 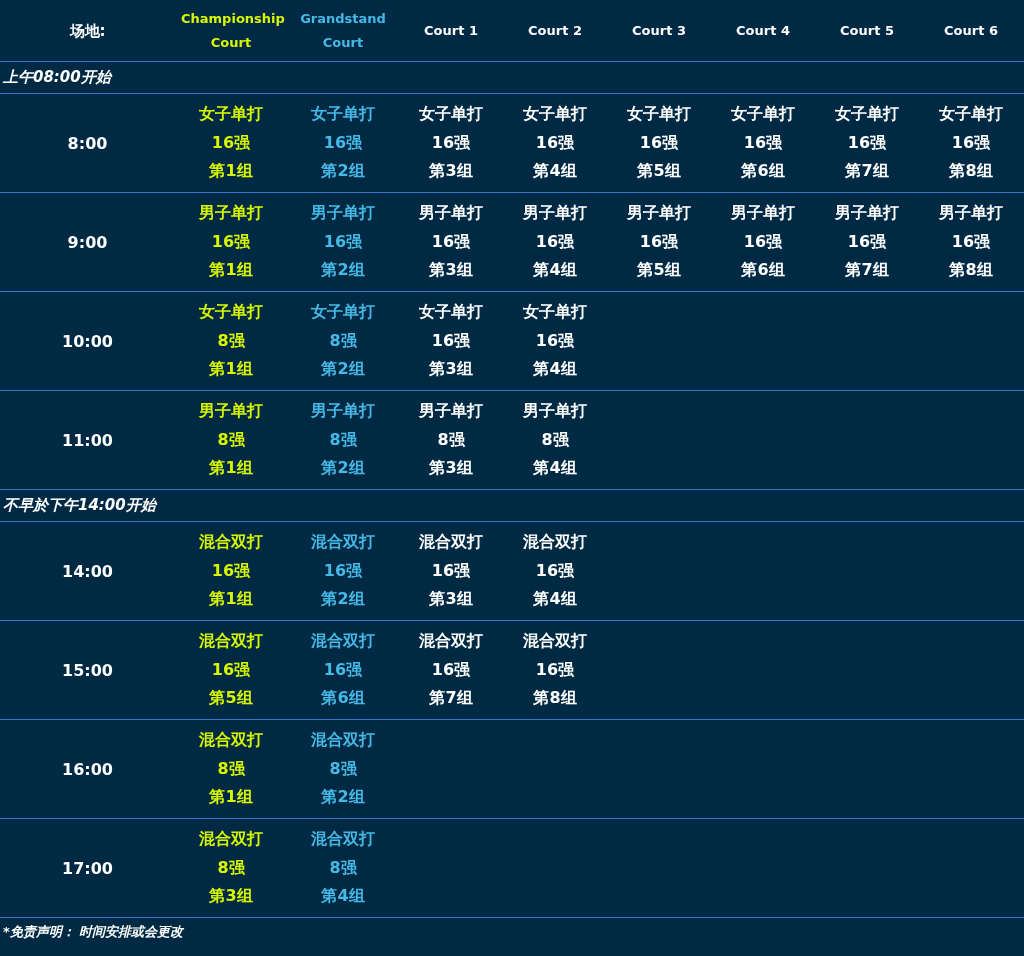 What do you see at coordinates (87, 440) in the screenshot?
I see `time-label: 11:00` at bounding box center [87, 440].